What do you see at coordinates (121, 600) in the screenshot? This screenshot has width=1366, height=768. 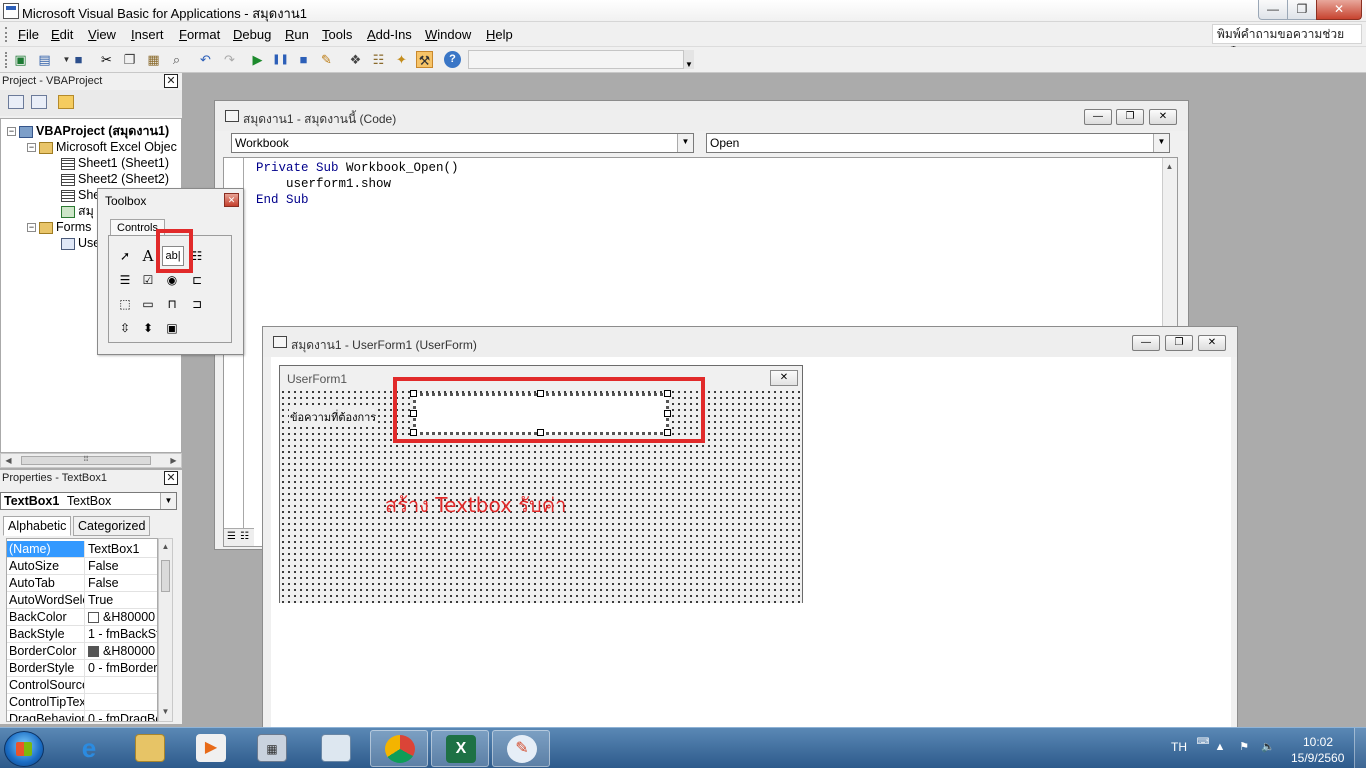 I see `property-value: True` at bounding box center [121, 600].